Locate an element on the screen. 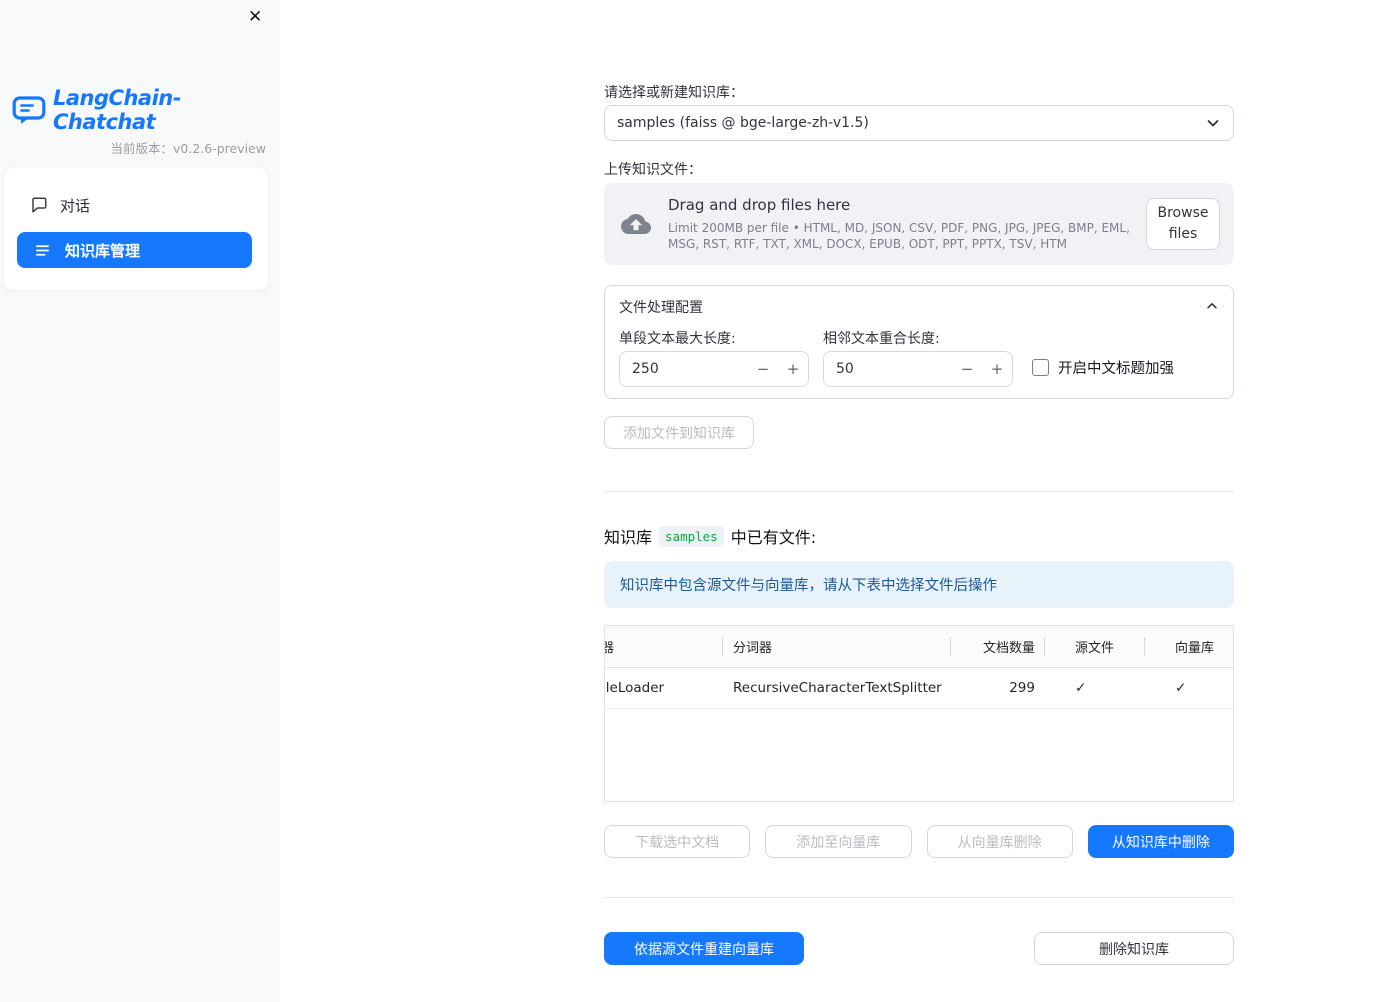 The image size is (1380, 1002). kb-select-value: samples (faiss @ bge-large-zh-v1.5) is located at coordinates (743, 123).